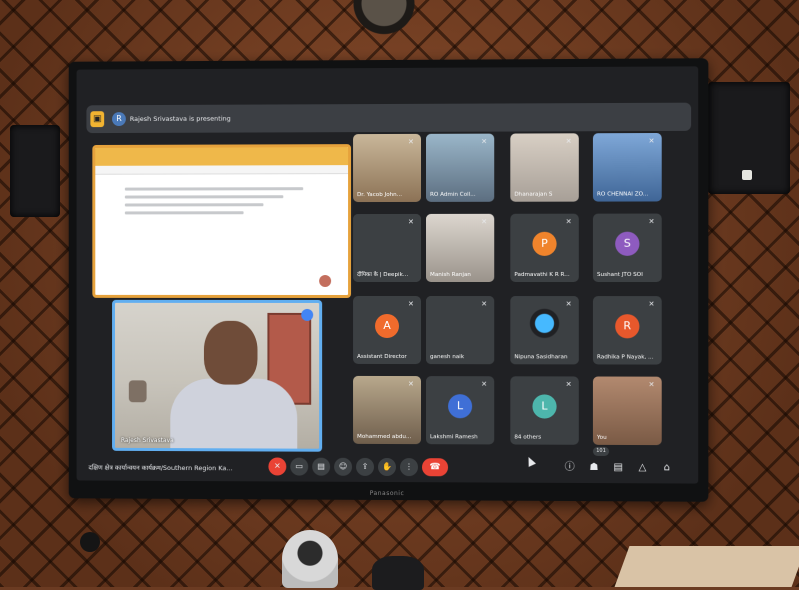  What do you see at coordinates (325, 281) in the screenshot?
I see `shared-self-thumb` at bounding box center [325, 281].